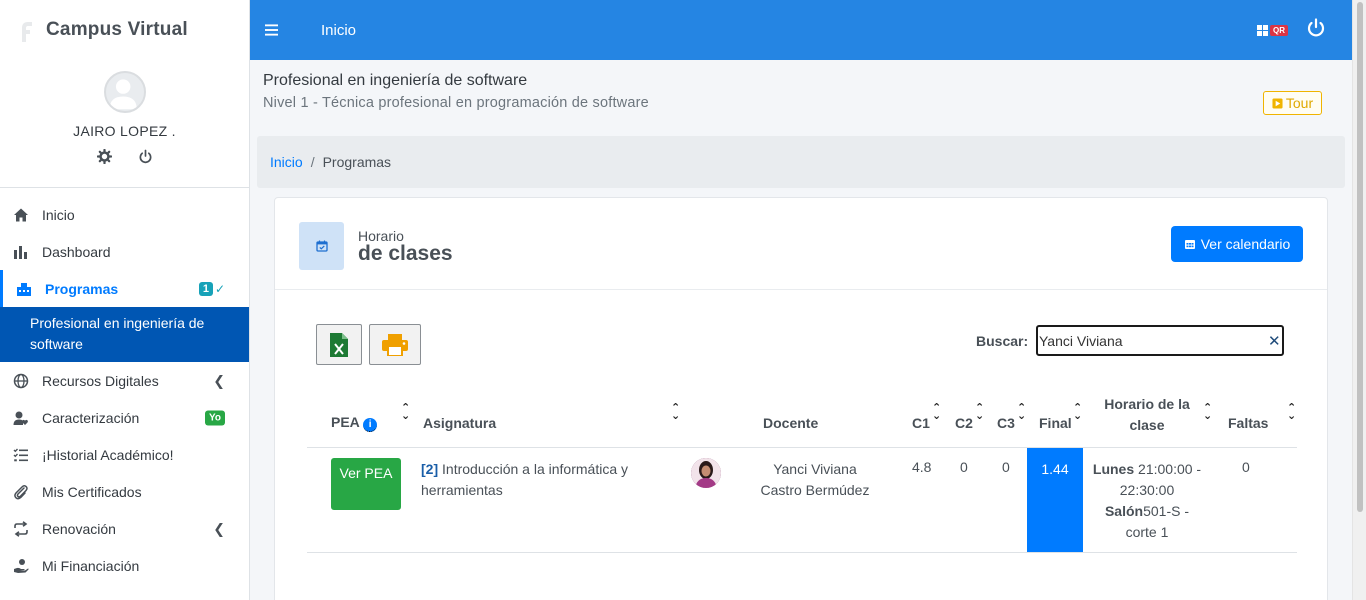 This screenshot has height=600, width=1366. I want to click on docente-photo, so click(706, 473).